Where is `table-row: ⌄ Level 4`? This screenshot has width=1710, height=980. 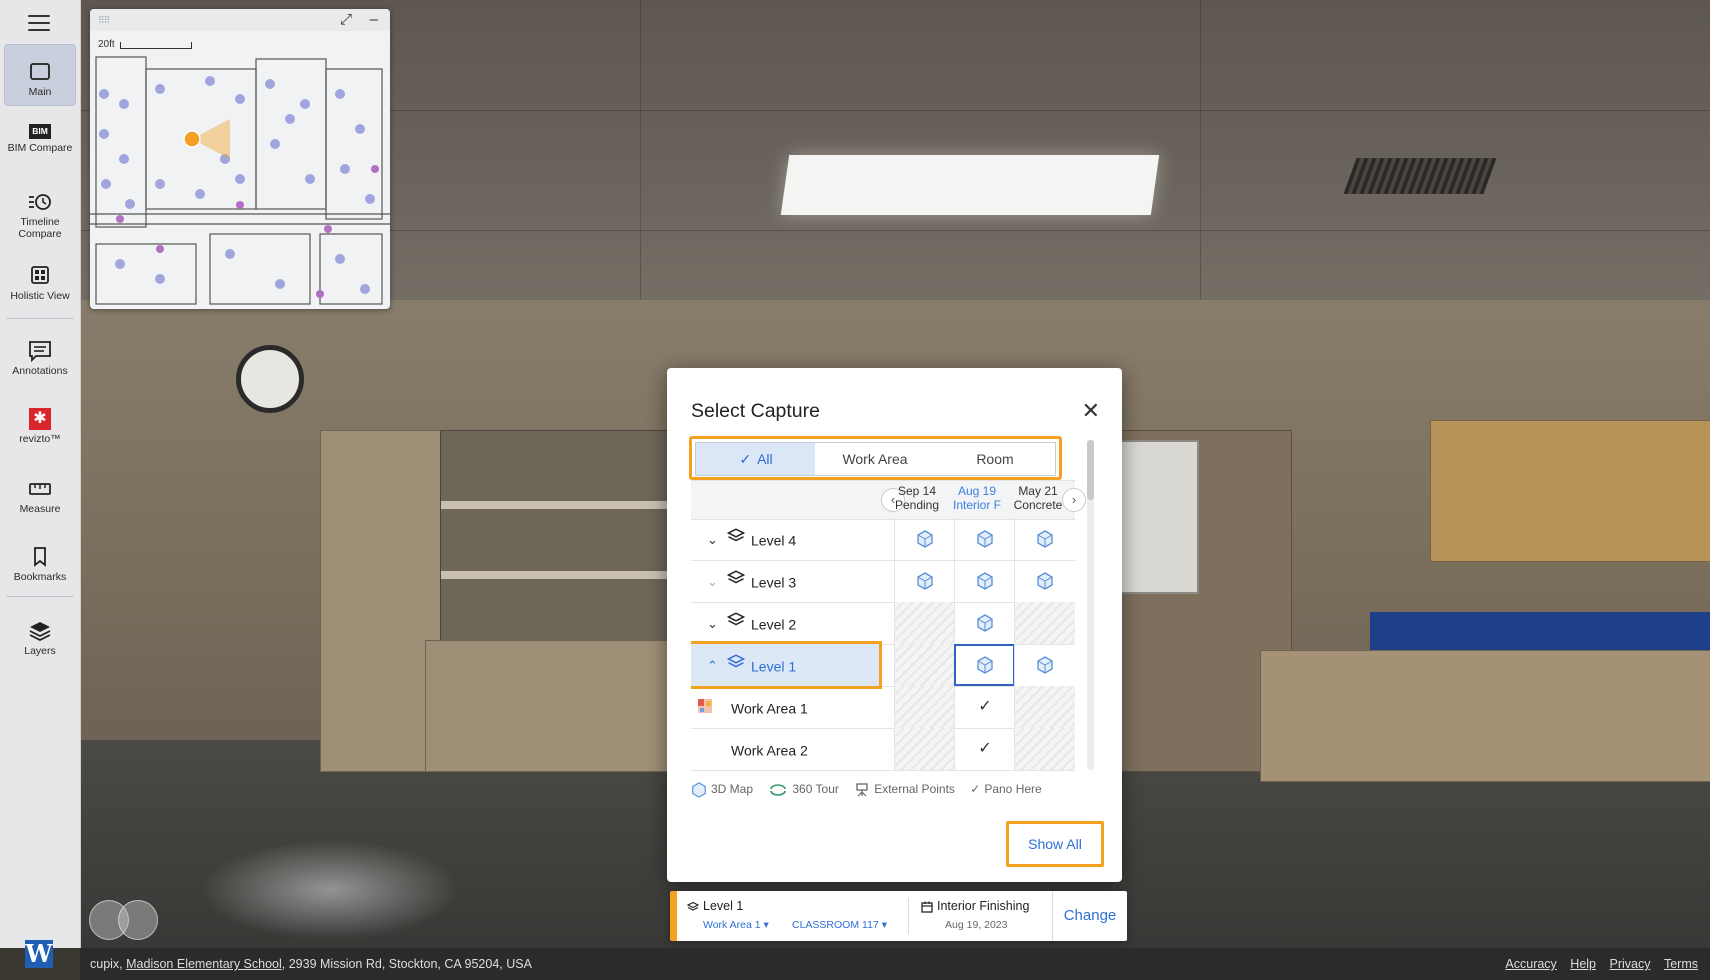
table-row: ⌄ Level 4 is located at coordinates (883, 539).